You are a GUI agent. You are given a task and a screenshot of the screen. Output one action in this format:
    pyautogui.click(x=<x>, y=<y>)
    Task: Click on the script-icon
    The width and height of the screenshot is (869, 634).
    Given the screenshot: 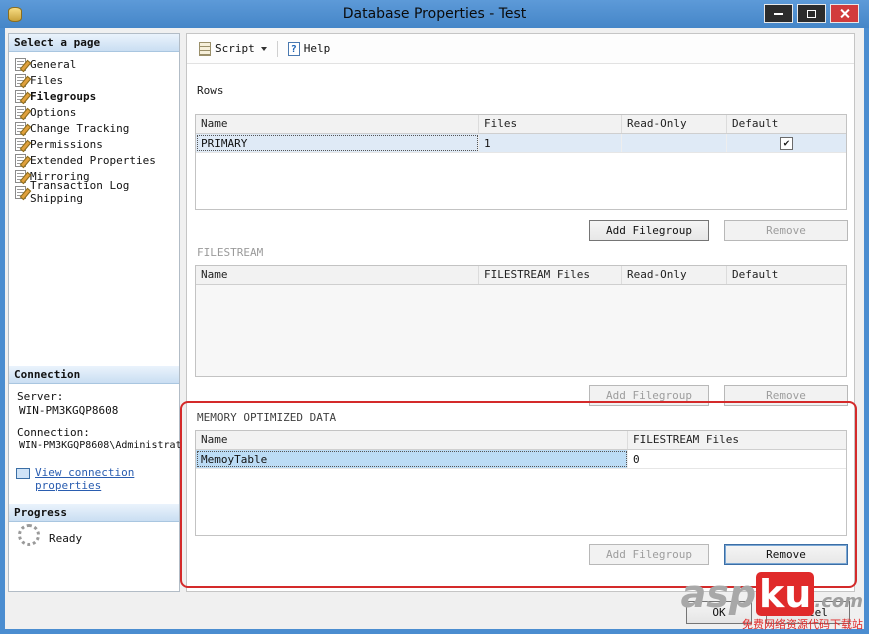 What is the action you would take?
    pyautogui.click(x=205, y=48)
    